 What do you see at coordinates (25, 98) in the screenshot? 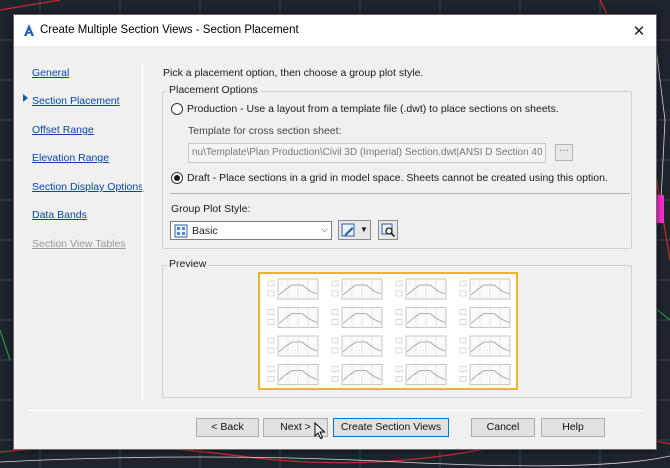
I see `current-page-marker-icon` at bounding box center [25, 98].